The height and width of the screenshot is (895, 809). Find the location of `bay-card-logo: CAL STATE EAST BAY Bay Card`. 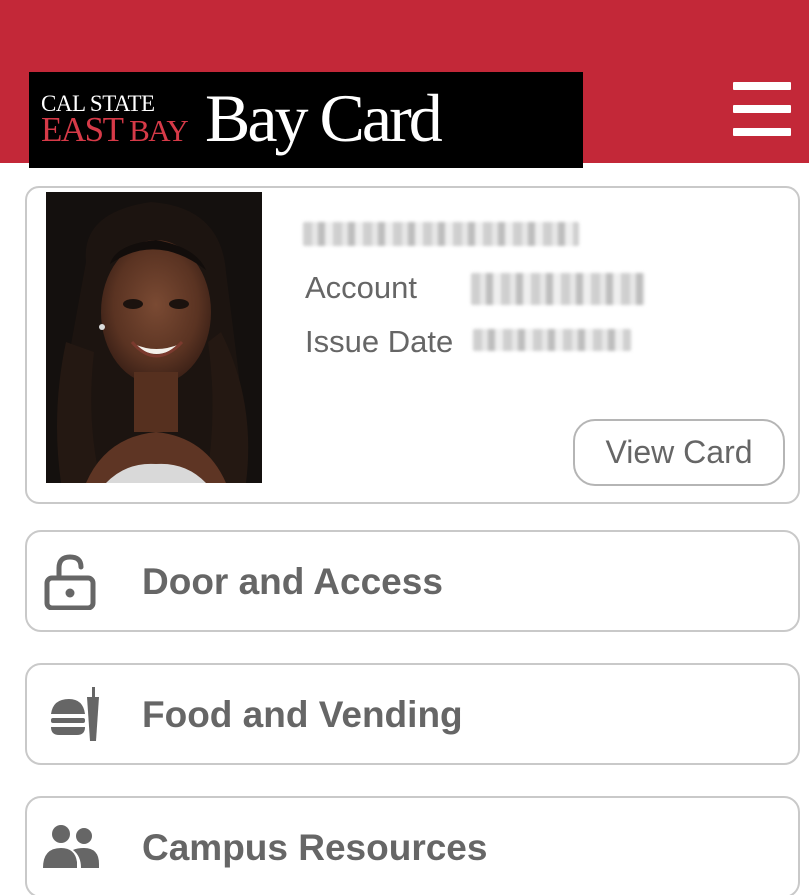

bay-card-logo: CAL STATE EAST BAY Bay Card is located at coordinates (306, 120).